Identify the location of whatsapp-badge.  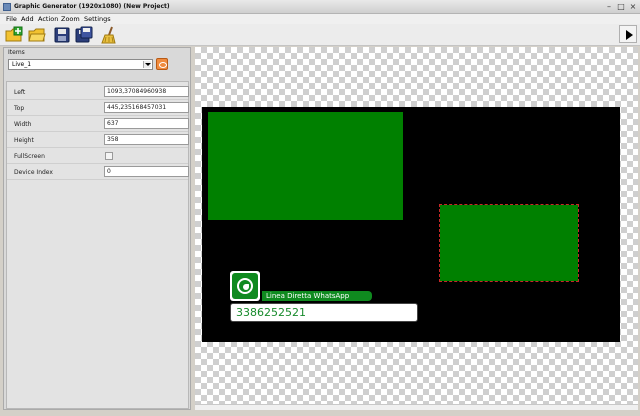
(245, 286).